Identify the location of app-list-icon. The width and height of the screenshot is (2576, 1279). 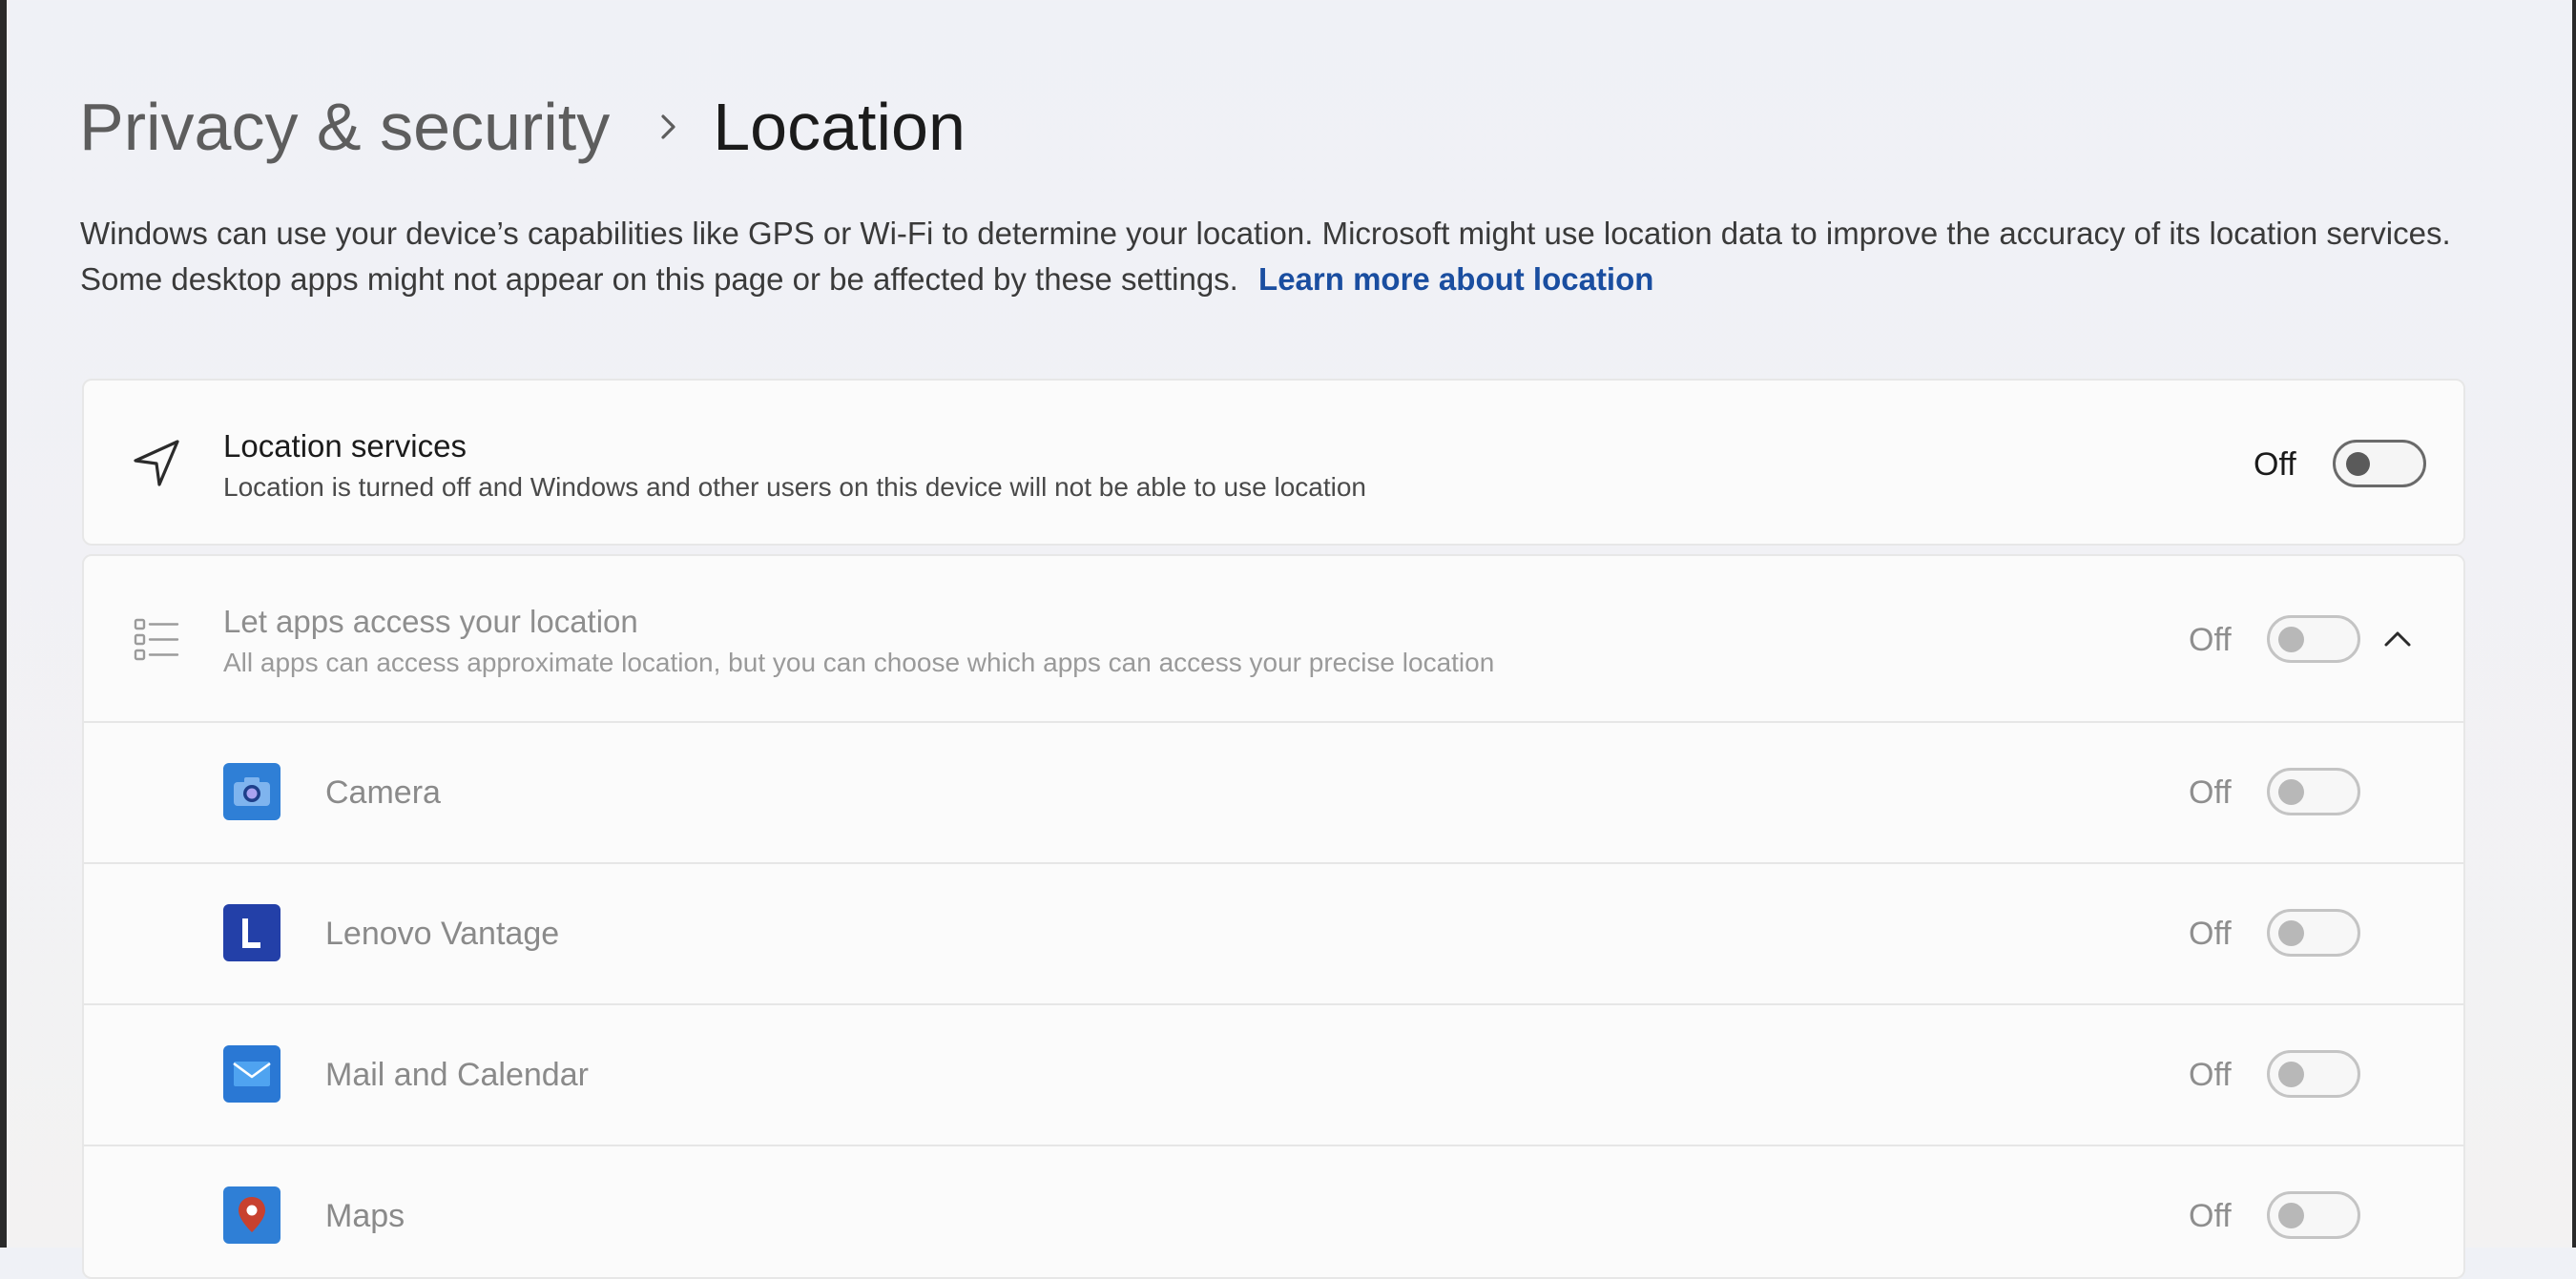
(156, 640).